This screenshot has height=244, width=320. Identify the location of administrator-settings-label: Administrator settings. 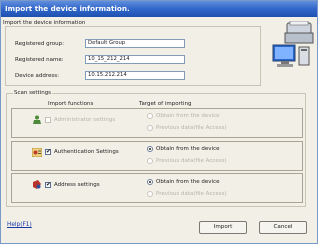
(85, 120).